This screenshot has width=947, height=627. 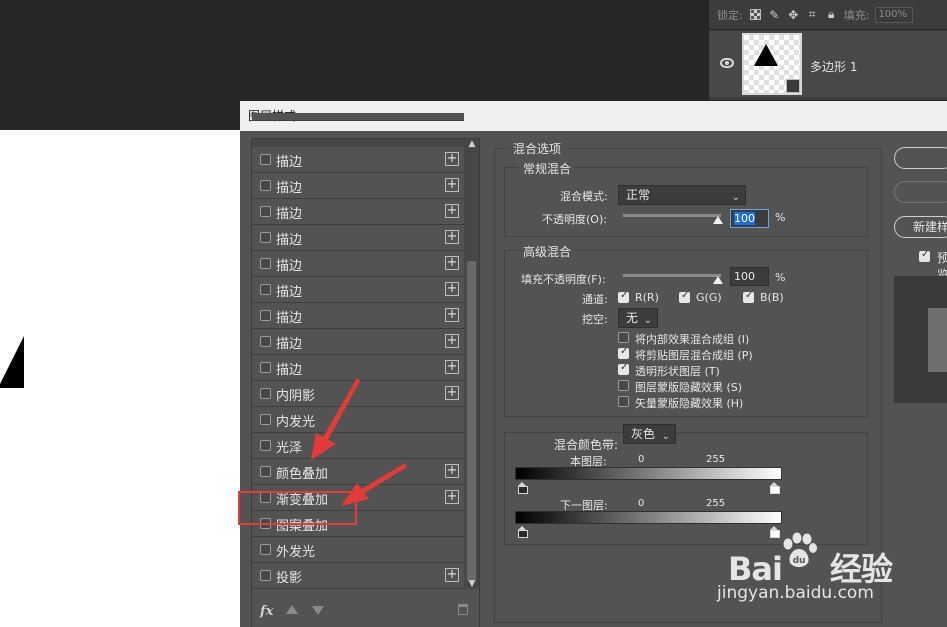 What do you see at coordinates (641, 503) in the screenshot?
I see `underlying-low-value: 0` at bounding box center [641, 503].